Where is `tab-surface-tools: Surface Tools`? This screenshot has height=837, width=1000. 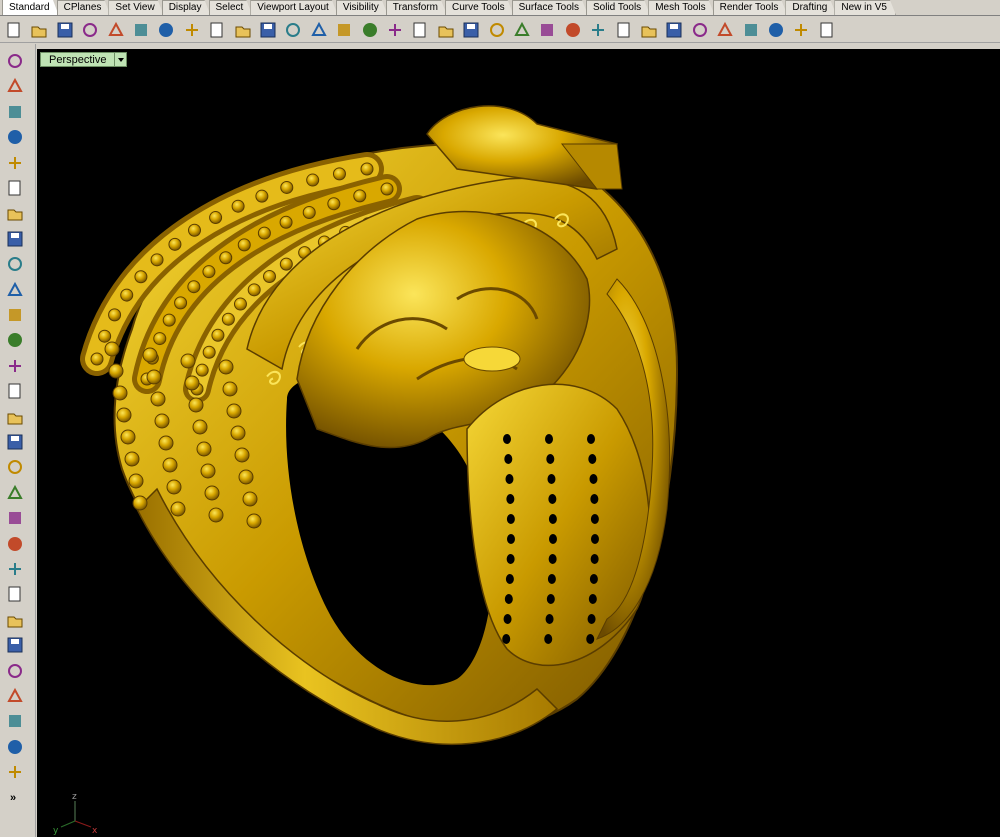 tab-surface-tools: Surface Tools is located at coordinates (550, 7).